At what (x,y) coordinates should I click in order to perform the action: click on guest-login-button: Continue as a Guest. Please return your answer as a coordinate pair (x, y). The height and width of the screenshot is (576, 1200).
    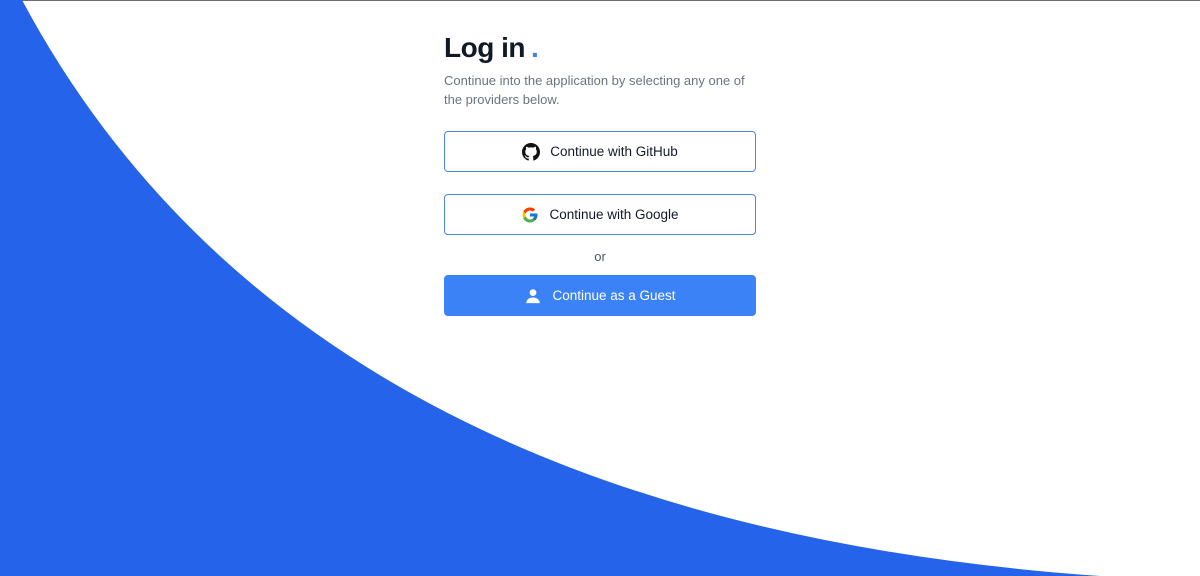
    Looking at the image, I should click on (600, 295).